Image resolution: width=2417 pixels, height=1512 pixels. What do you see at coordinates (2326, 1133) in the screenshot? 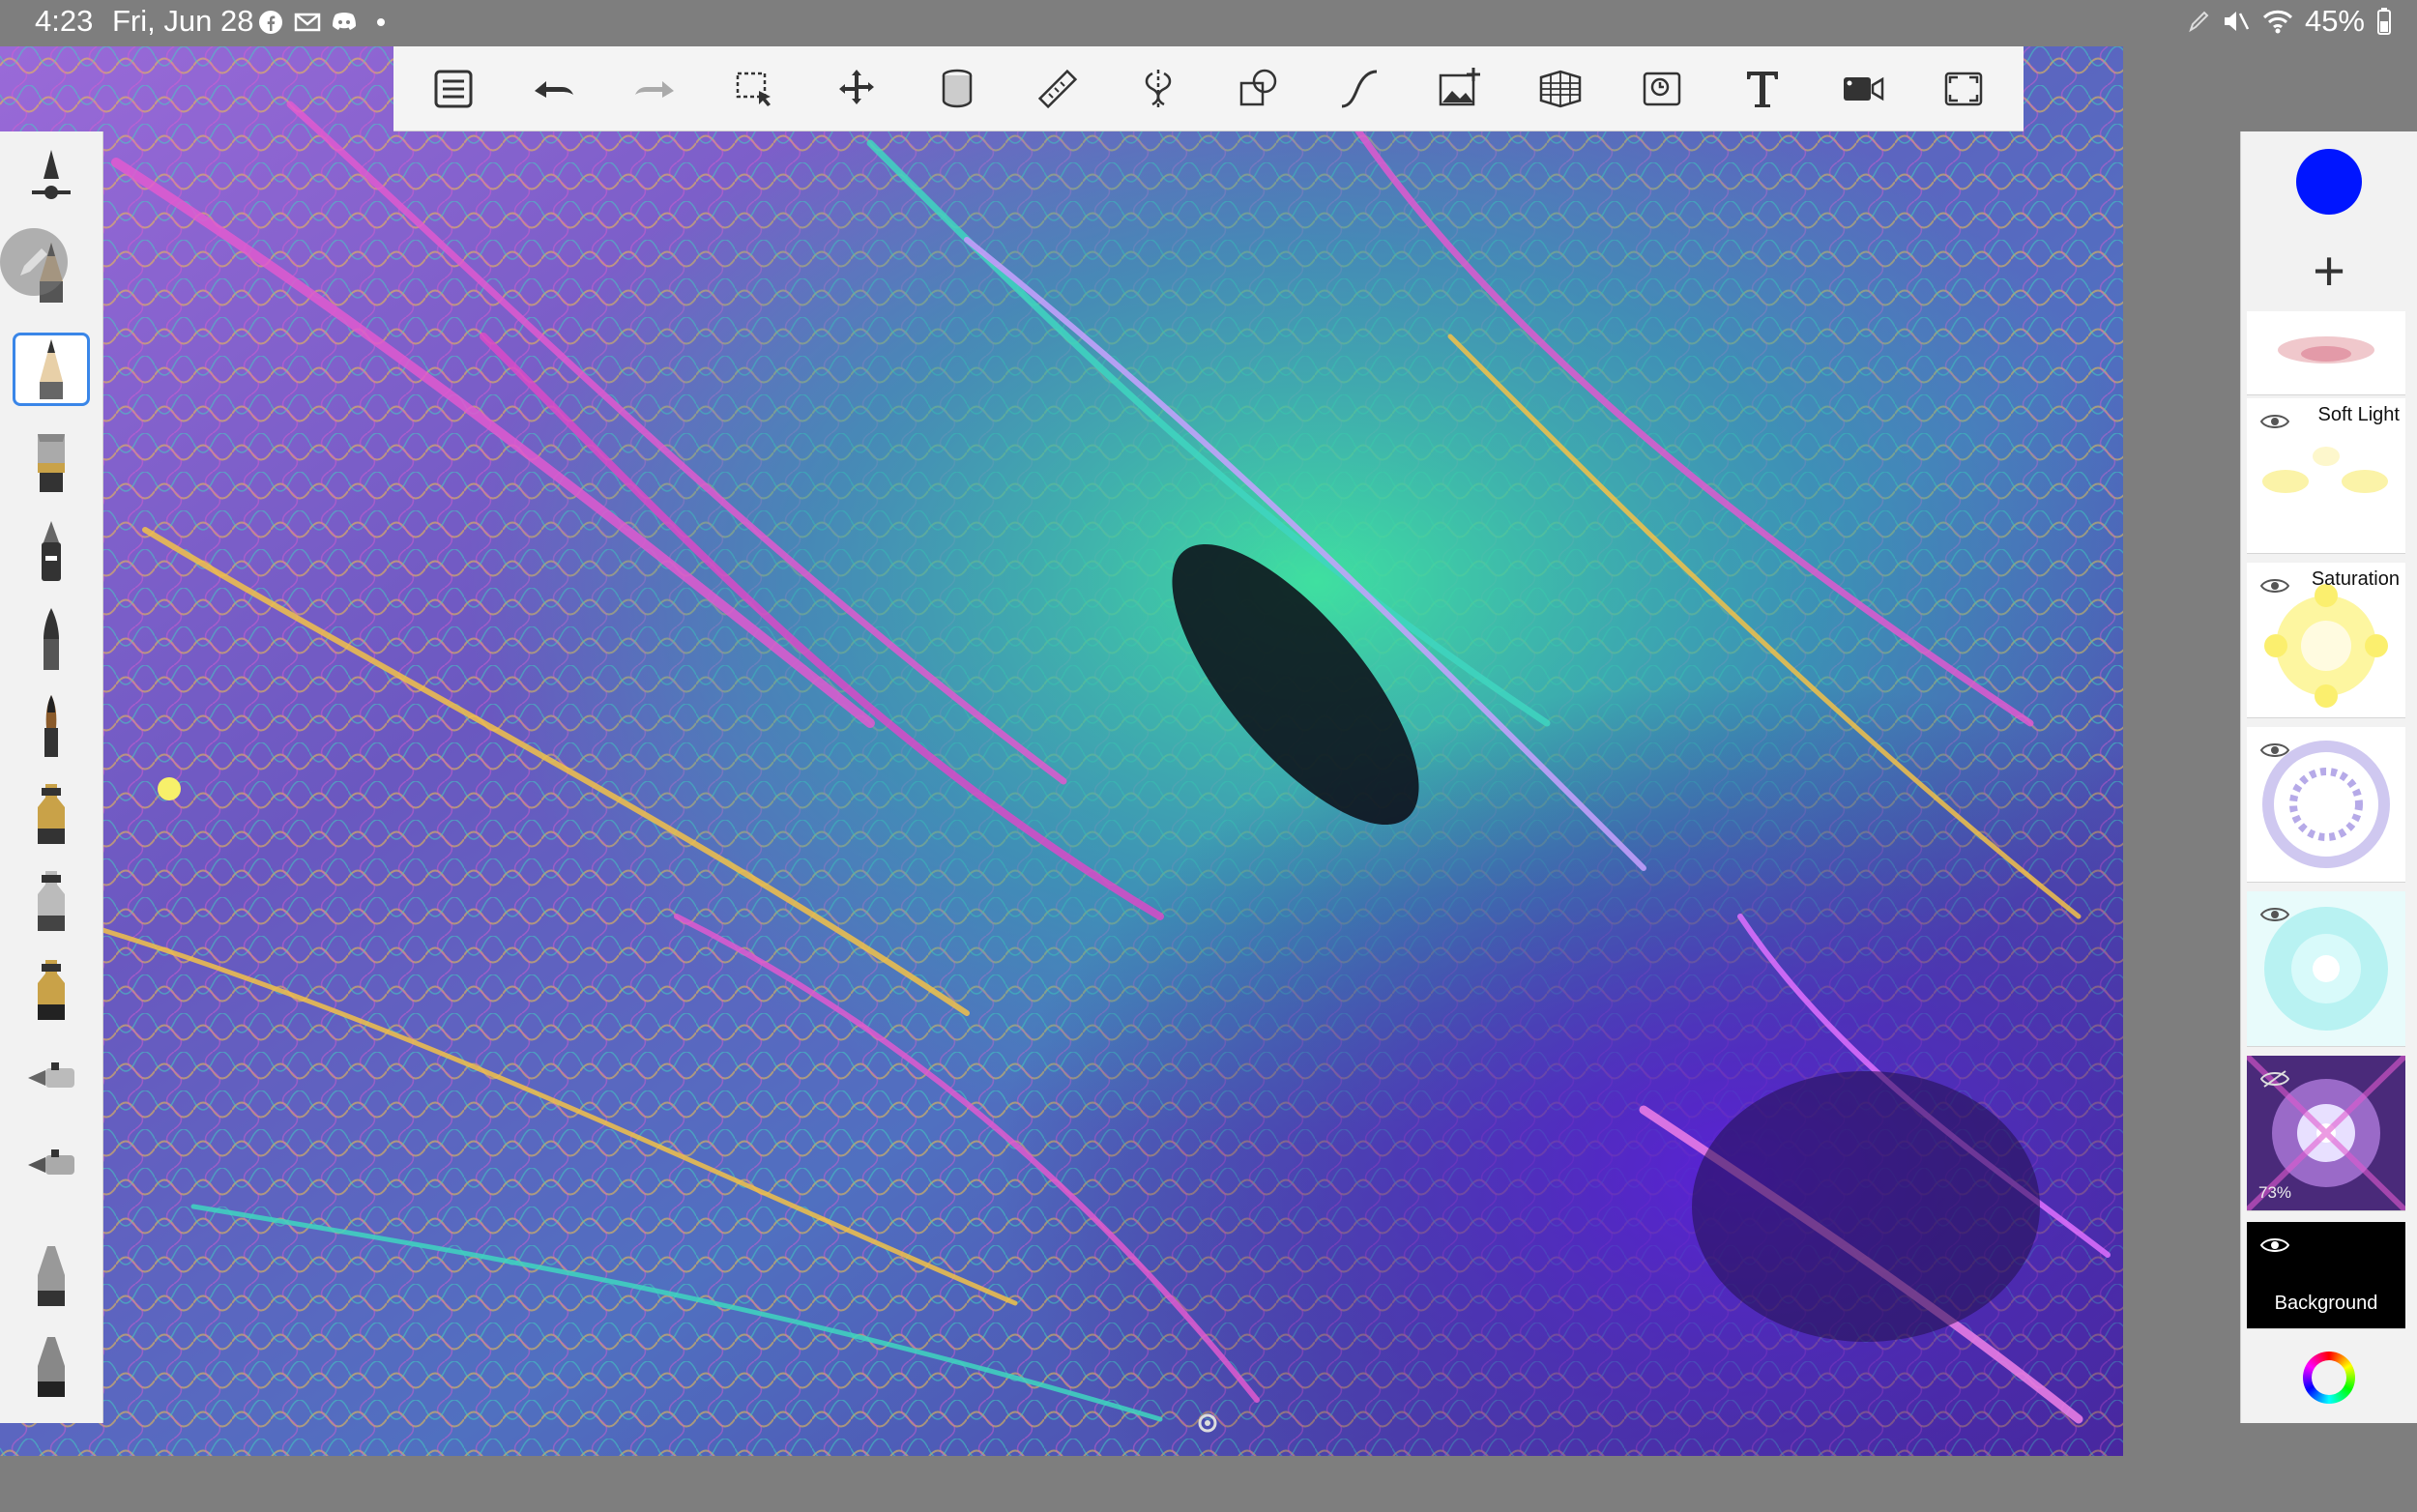
I see `layer-item: 73%` at bounding box center [2326, 1133].